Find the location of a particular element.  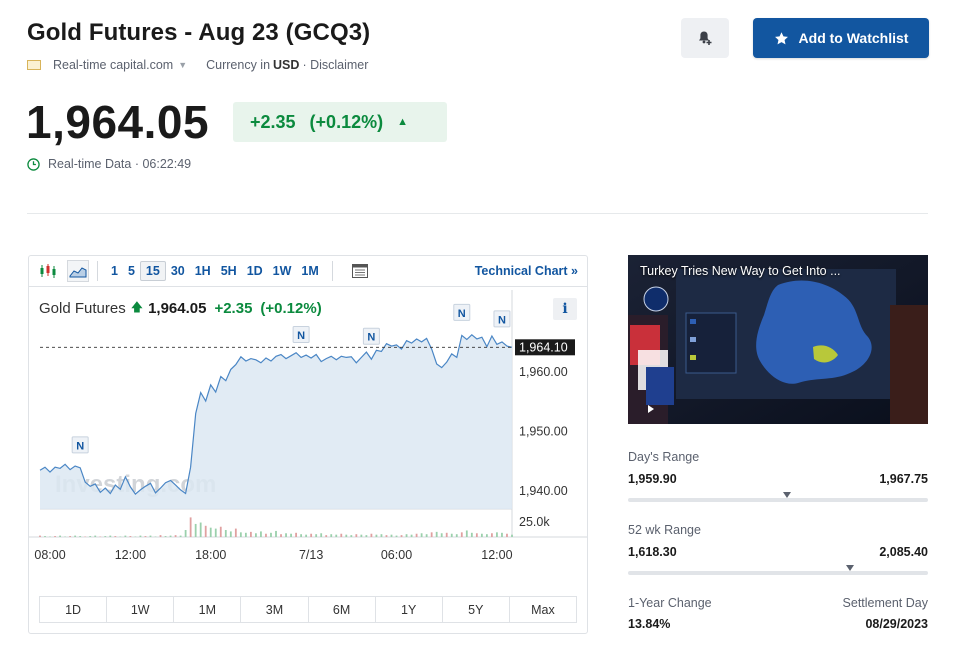

triangle-up-icon: ▲ is located at coordinates (402, 122).